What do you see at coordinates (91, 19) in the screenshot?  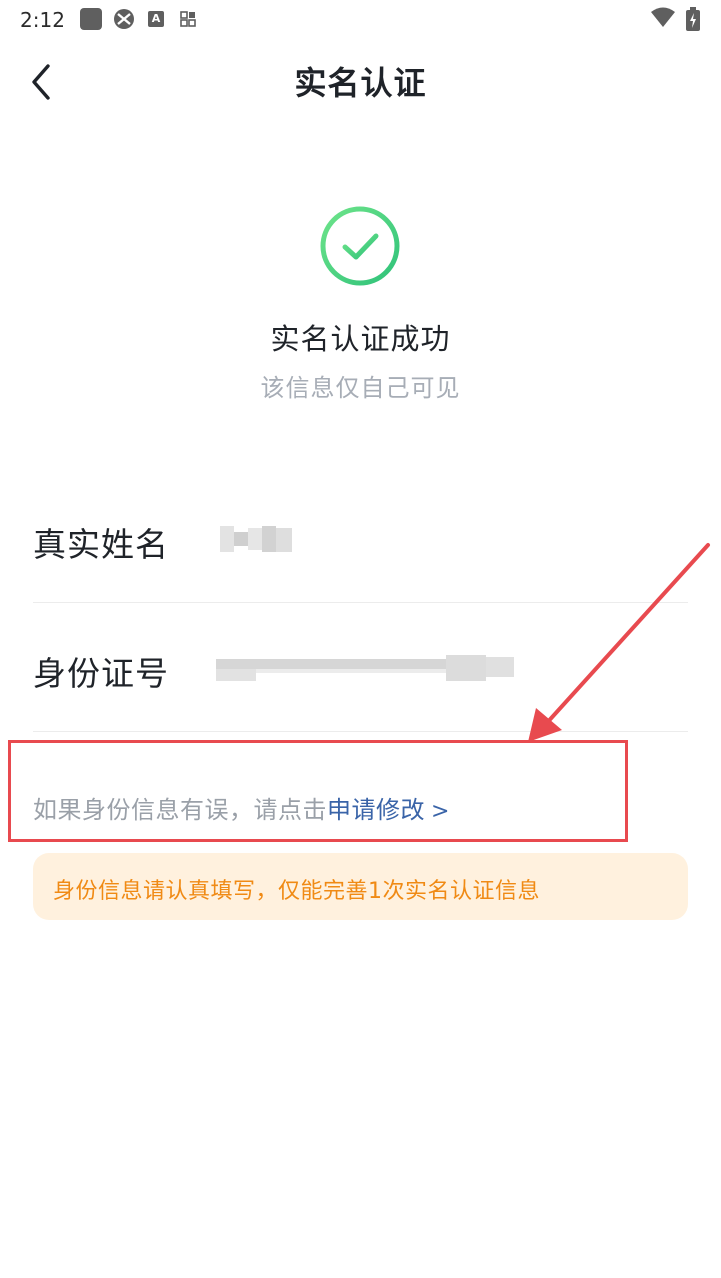 I see `app-square-icon` at bounding box center [91, 19].